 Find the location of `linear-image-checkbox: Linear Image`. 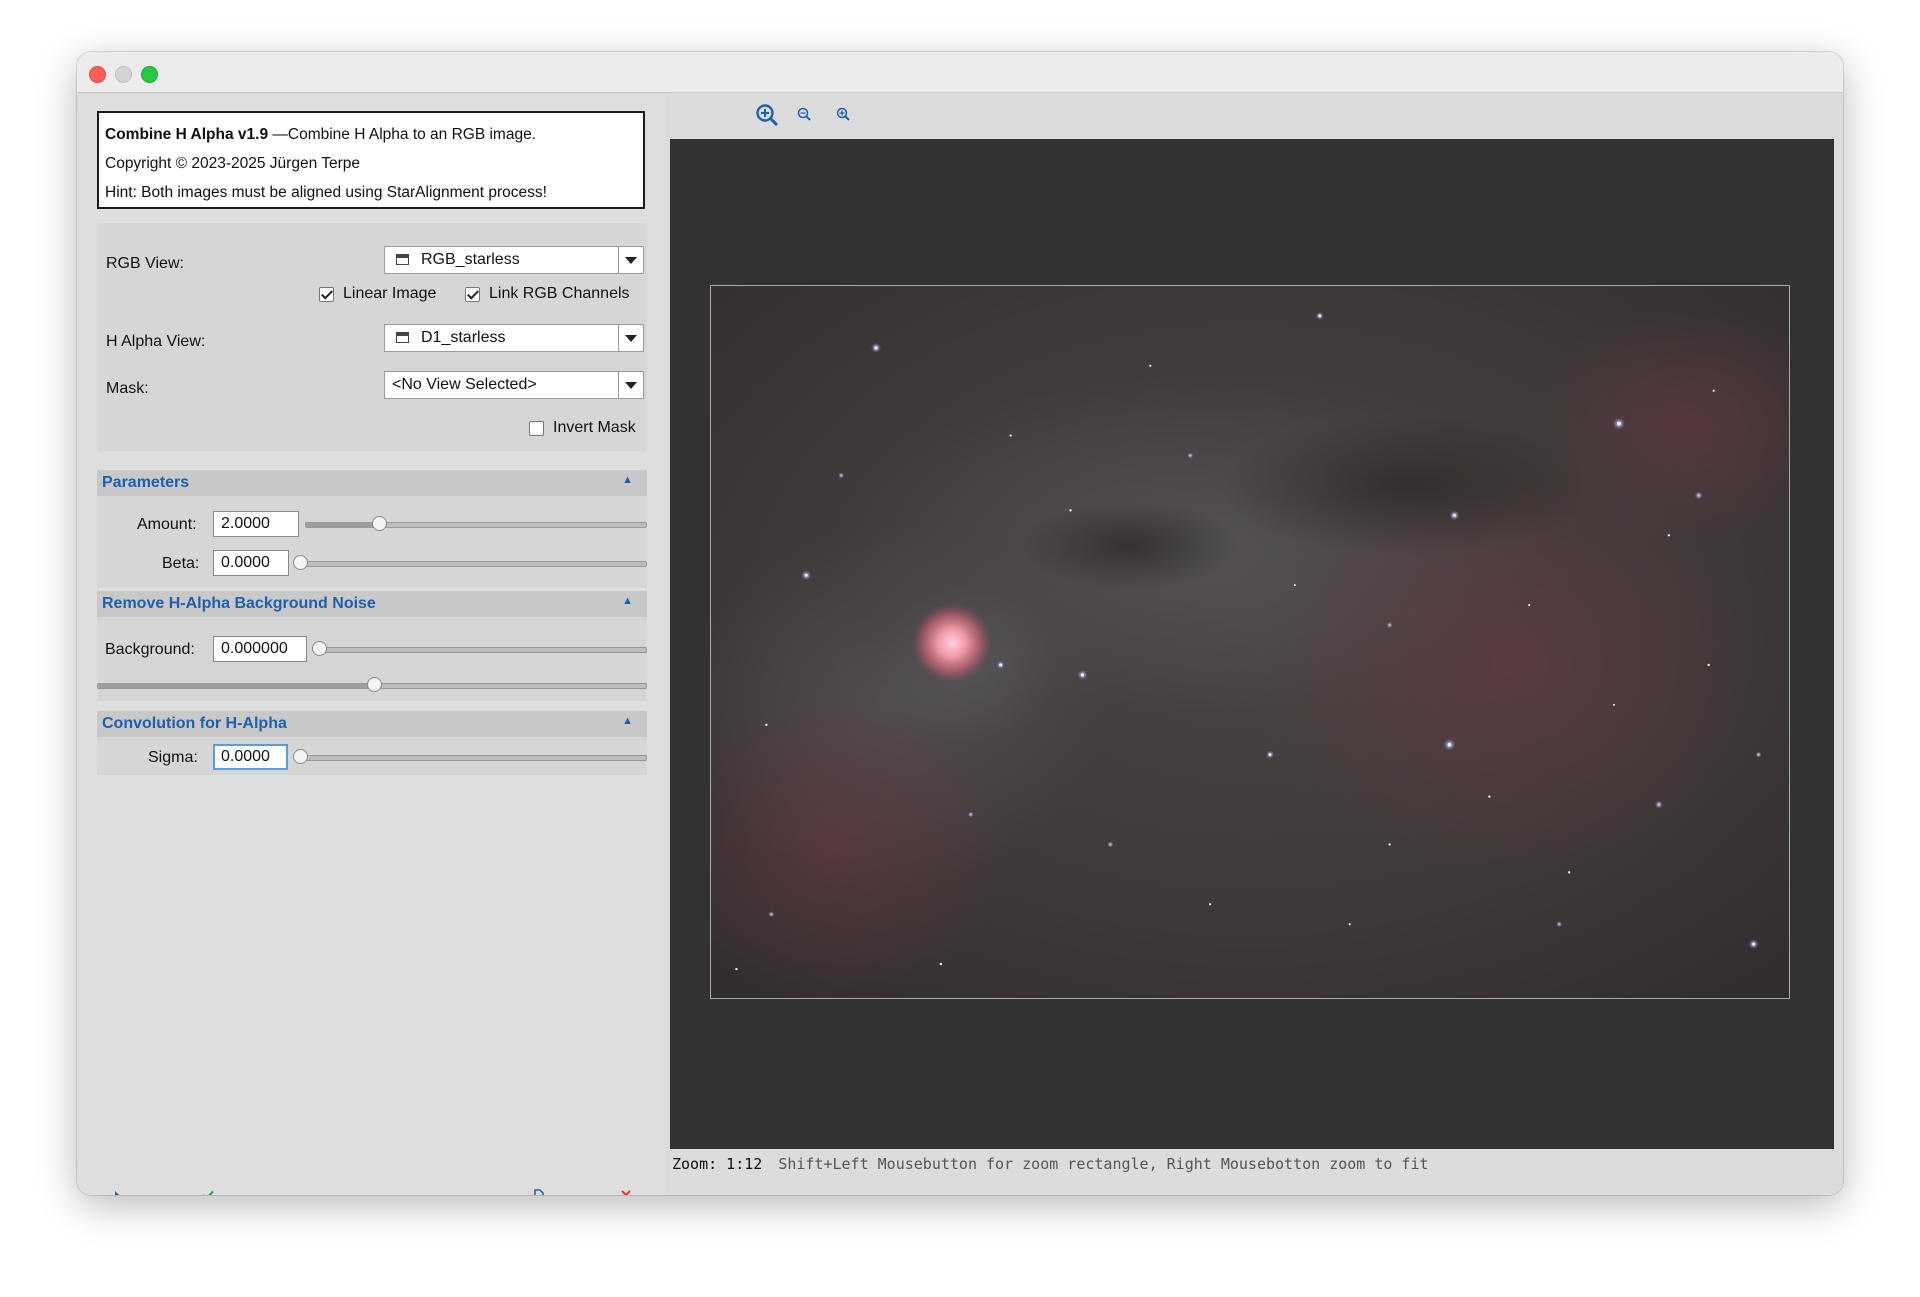

linear-image-checkbox: Linear Image is located at coordinates (377, 294).